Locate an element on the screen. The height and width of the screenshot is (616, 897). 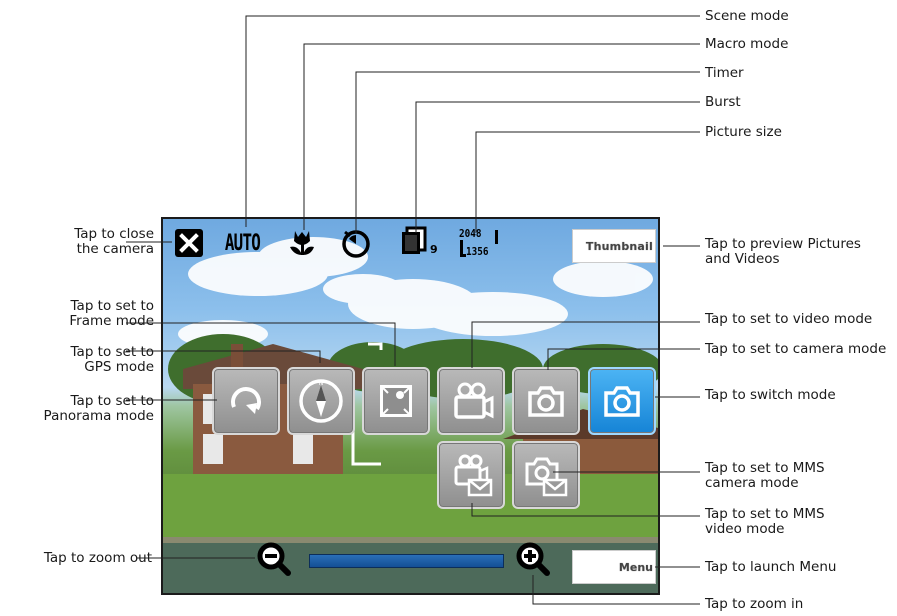
timer-button is located at coordinates (356, 243).